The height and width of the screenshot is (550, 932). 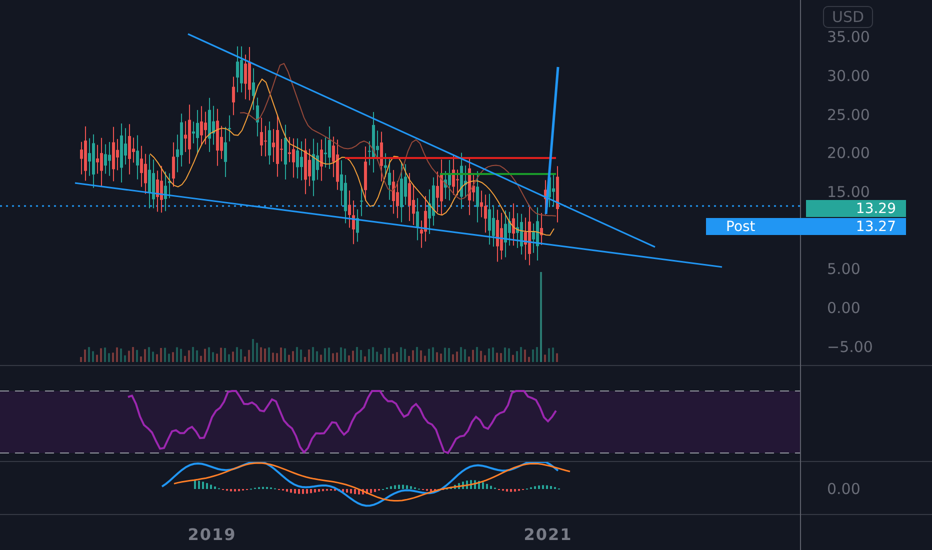 What do you see at coordinates (848, 37) in the screenshot?
I see `price-axis-label: 35.00` at bounding box center [848, 37].